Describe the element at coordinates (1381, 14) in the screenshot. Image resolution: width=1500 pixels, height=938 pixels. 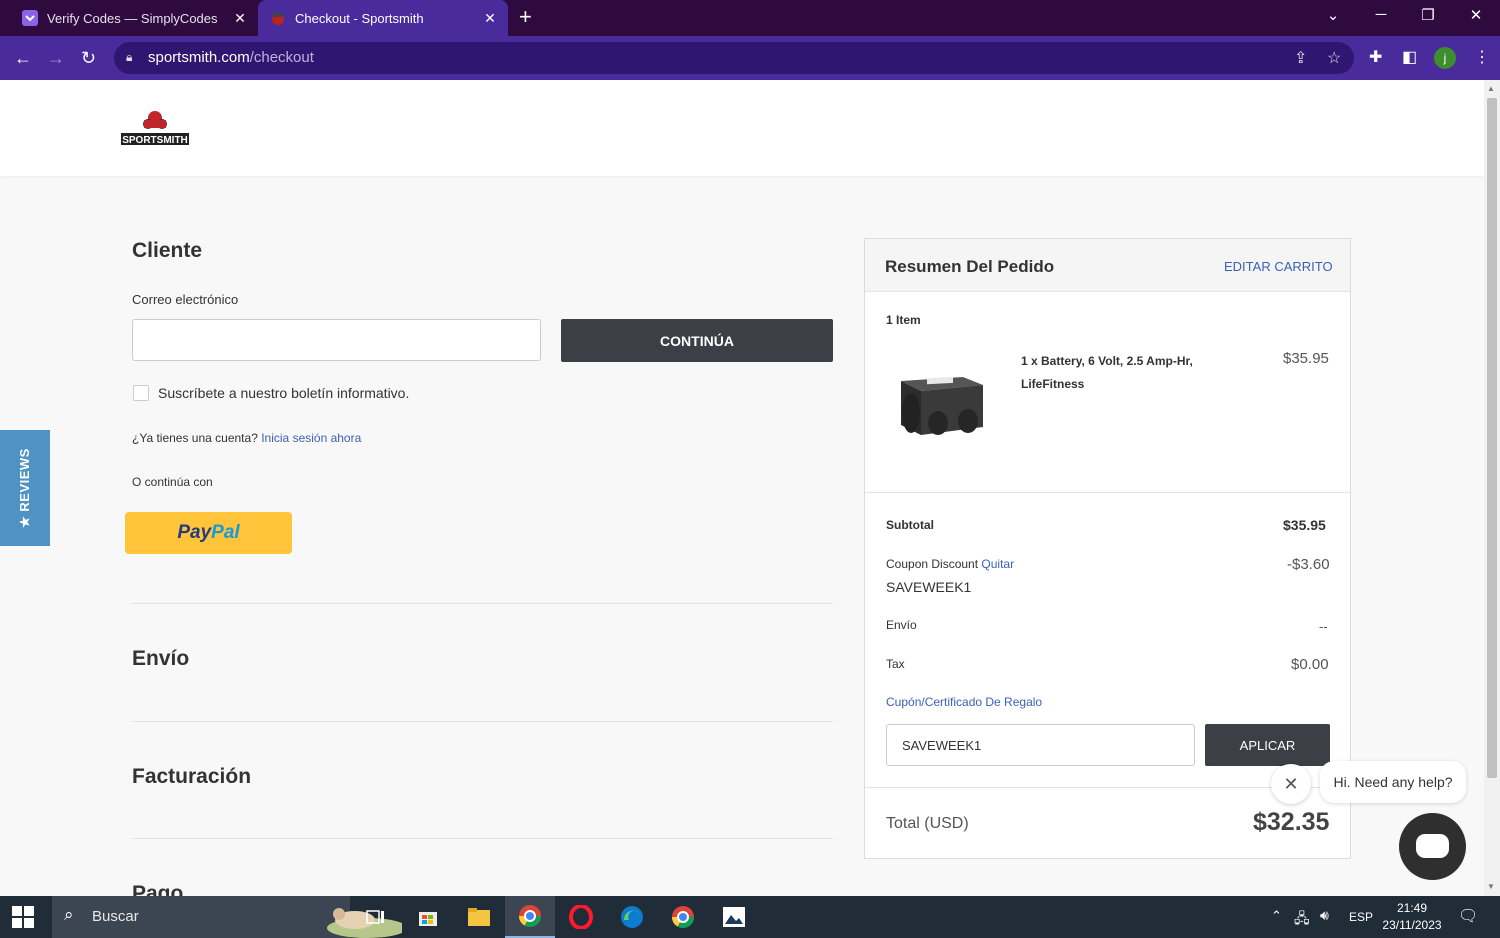
I see `minimize-icon: ─` at that location.